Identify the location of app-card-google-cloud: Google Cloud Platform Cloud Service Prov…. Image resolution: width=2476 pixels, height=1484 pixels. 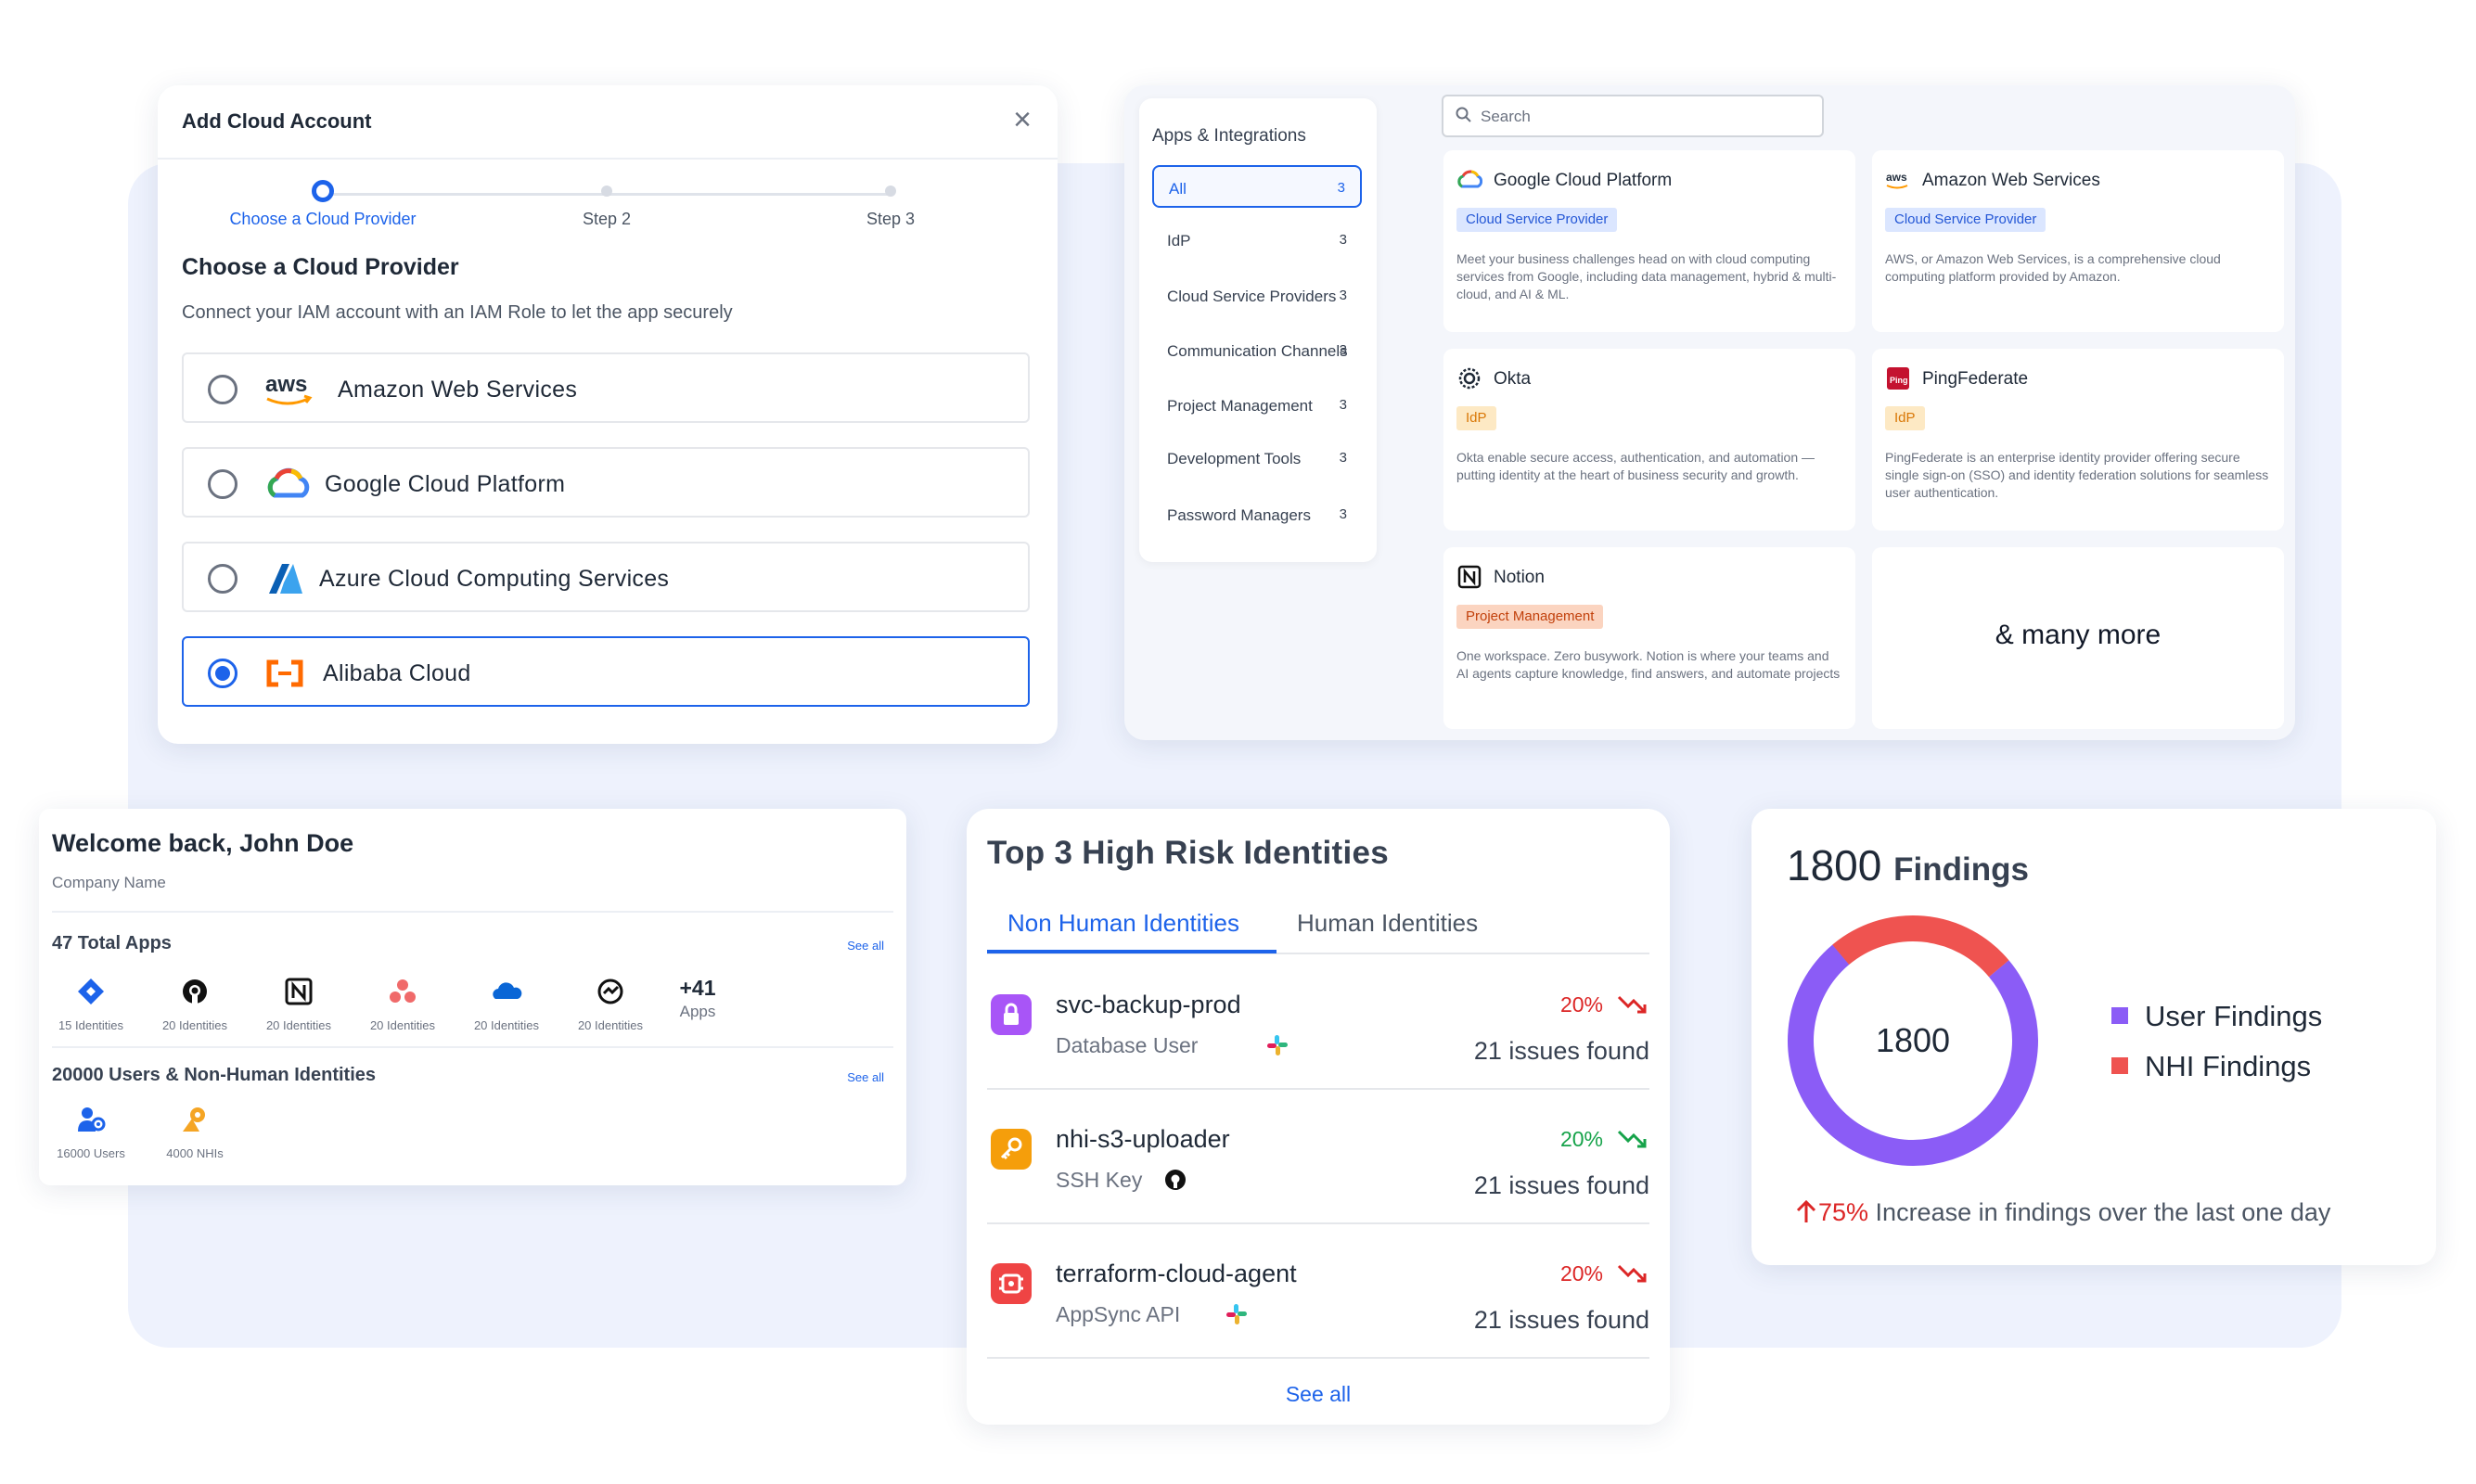
(1649, 241).